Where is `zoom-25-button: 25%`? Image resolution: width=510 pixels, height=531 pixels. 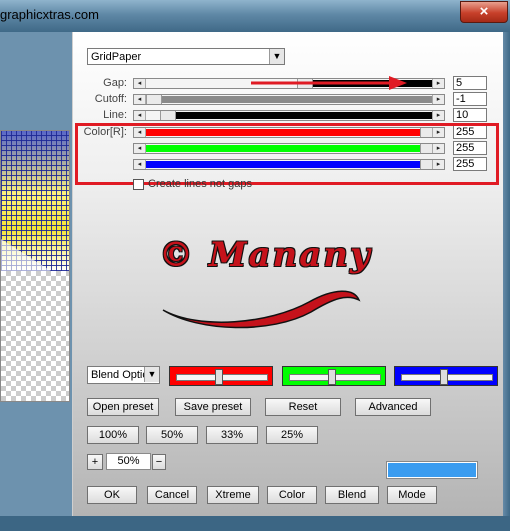
zoom-25-button: 25% is located at coordinates (292, 435).